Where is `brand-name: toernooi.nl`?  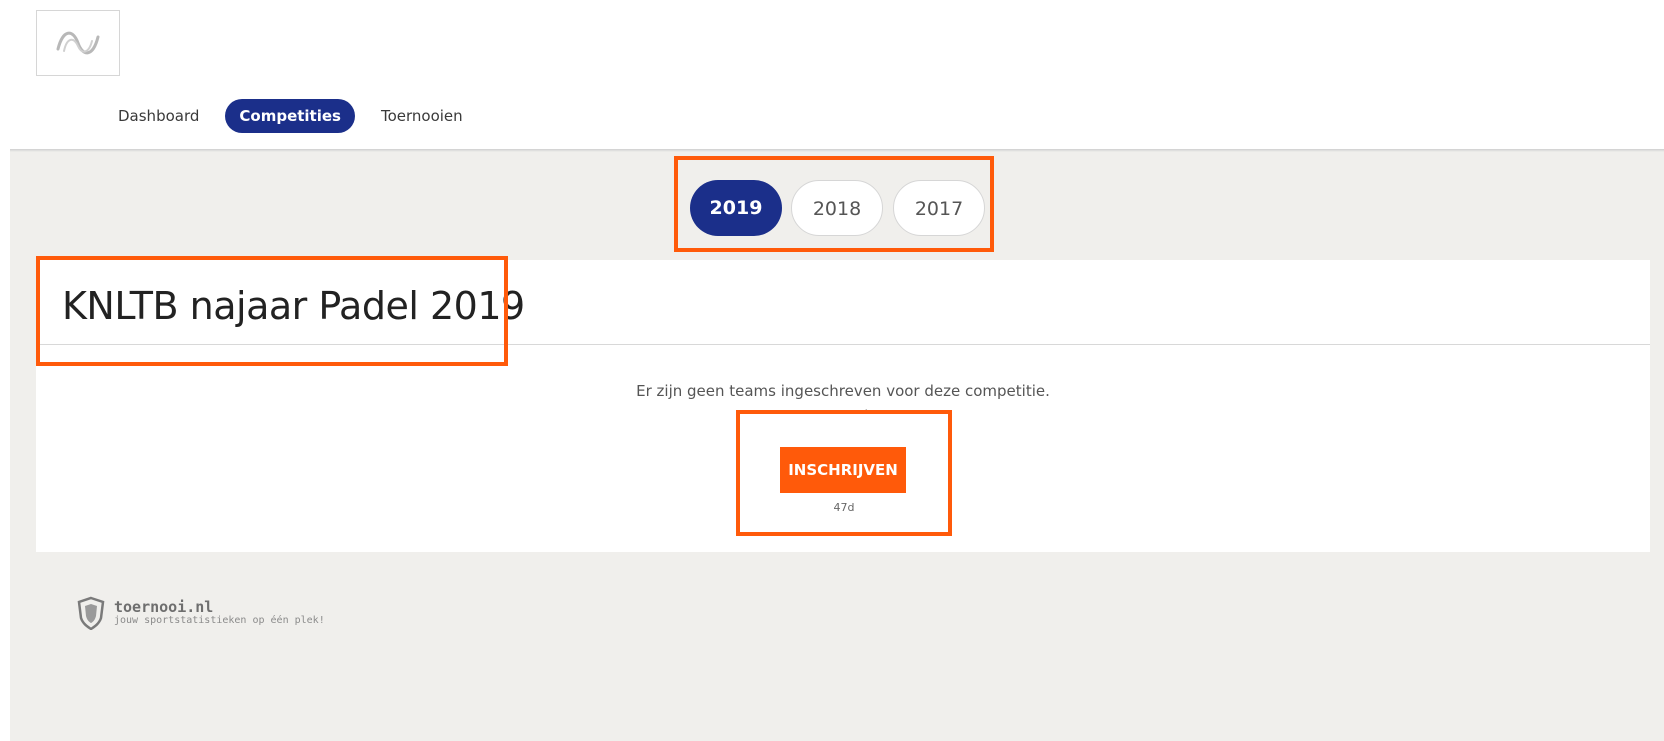
brand-name: toernooi.nl is located at coordinates (164, 607).